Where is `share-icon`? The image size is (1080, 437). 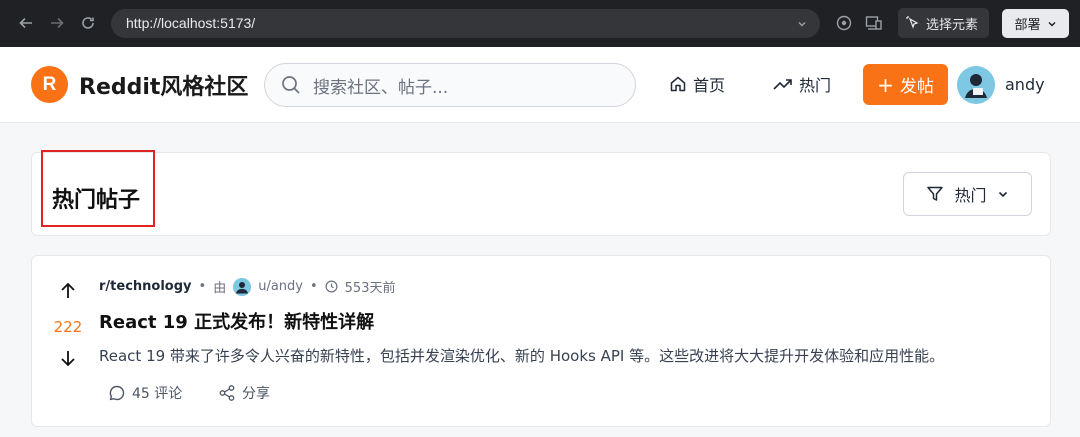 share-icon is located at coordinates (227, 393).